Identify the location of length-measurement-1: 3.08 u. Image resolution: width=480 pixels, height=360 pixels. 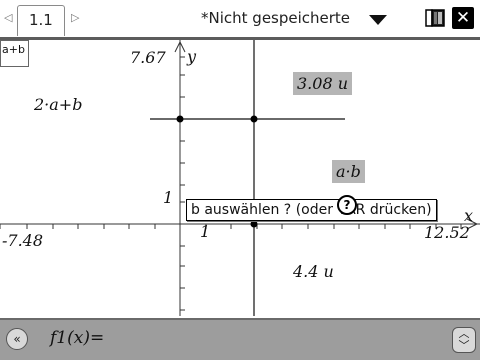
(323, 83).